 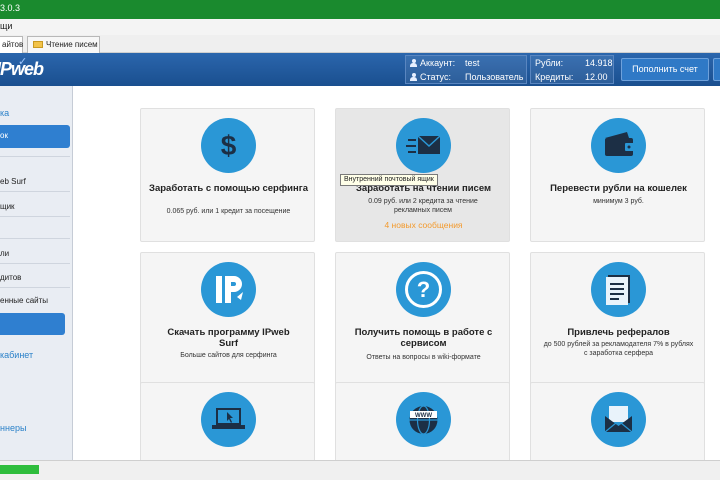 I want to click on window-title: 3.0.3, so click(x=10, y=8).